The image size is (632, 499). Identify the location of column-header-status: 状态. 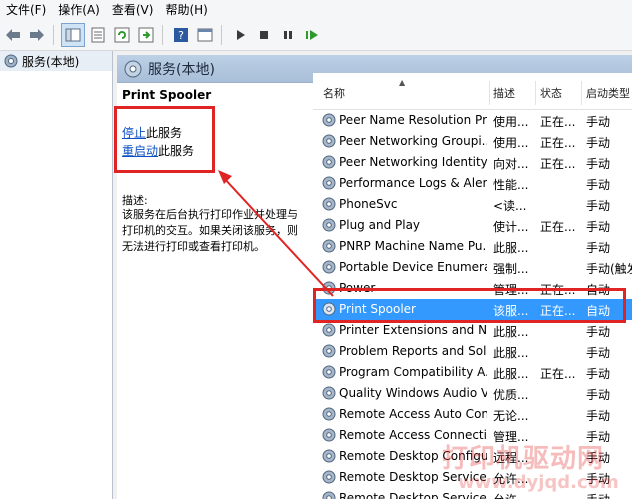
(551, 93).